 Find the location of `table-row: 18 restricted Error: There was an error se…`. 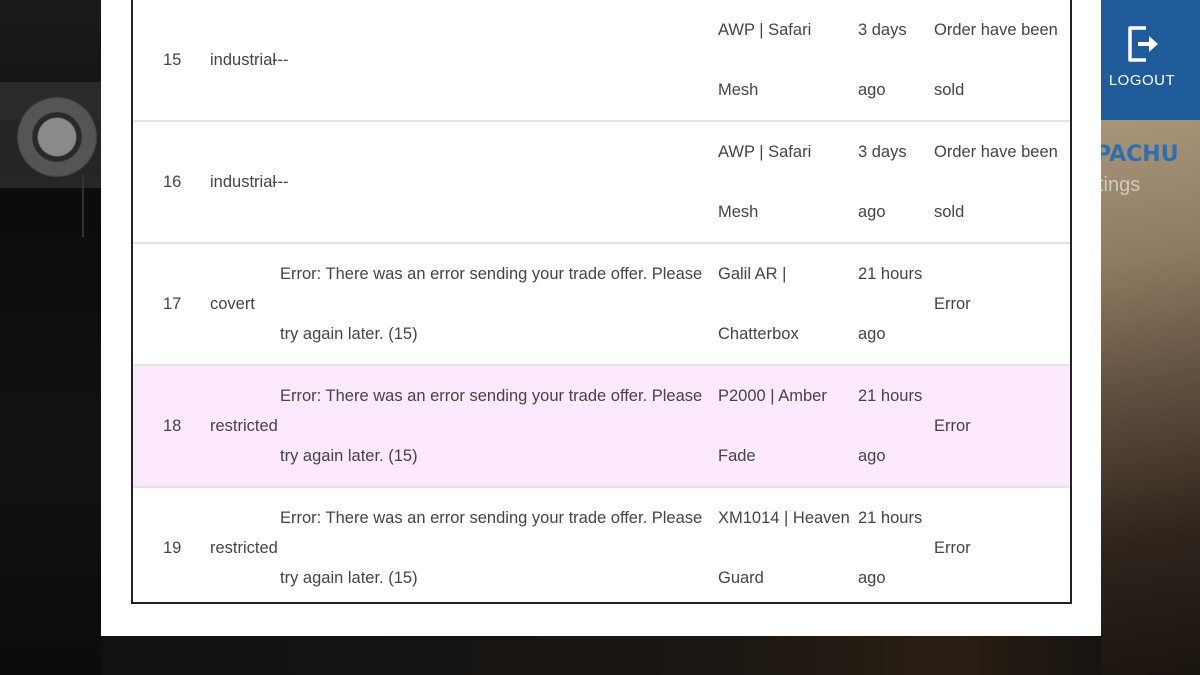

table-row: 18 restricted Error: There was an error se… is located at coordinates (601, 426).